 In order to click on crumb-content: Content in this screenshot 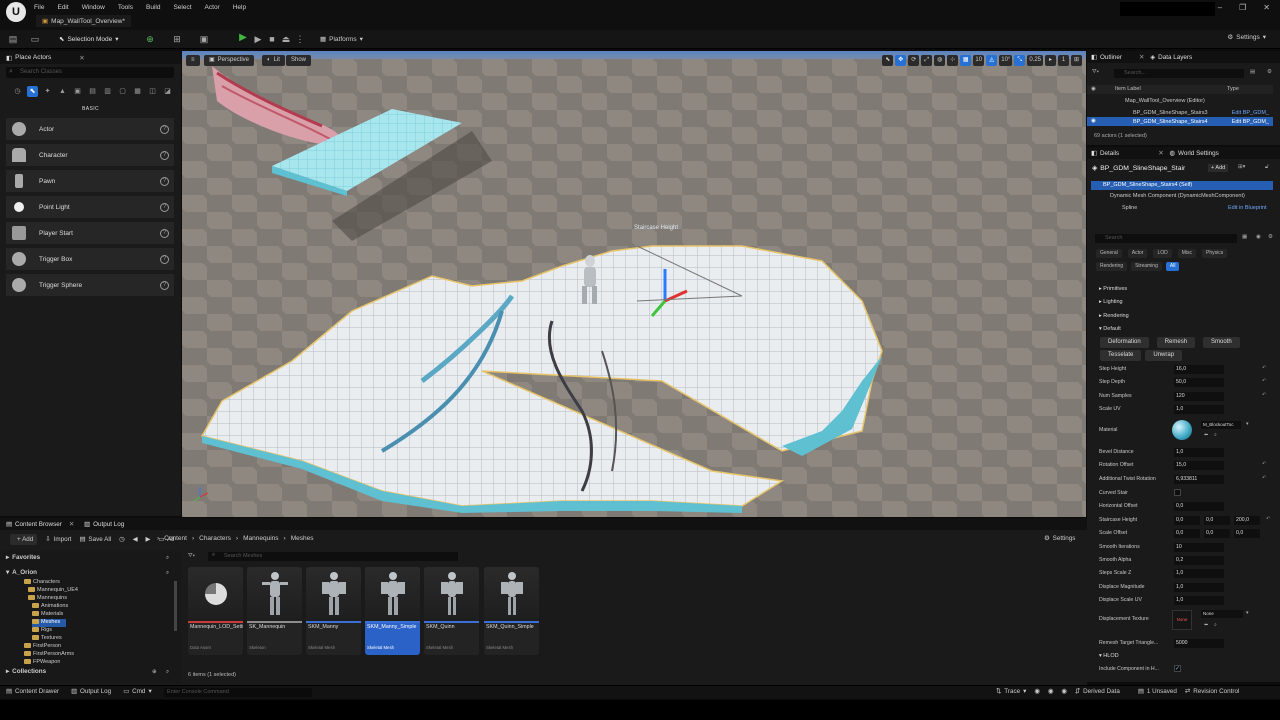, I will do `click(175, 538)`.